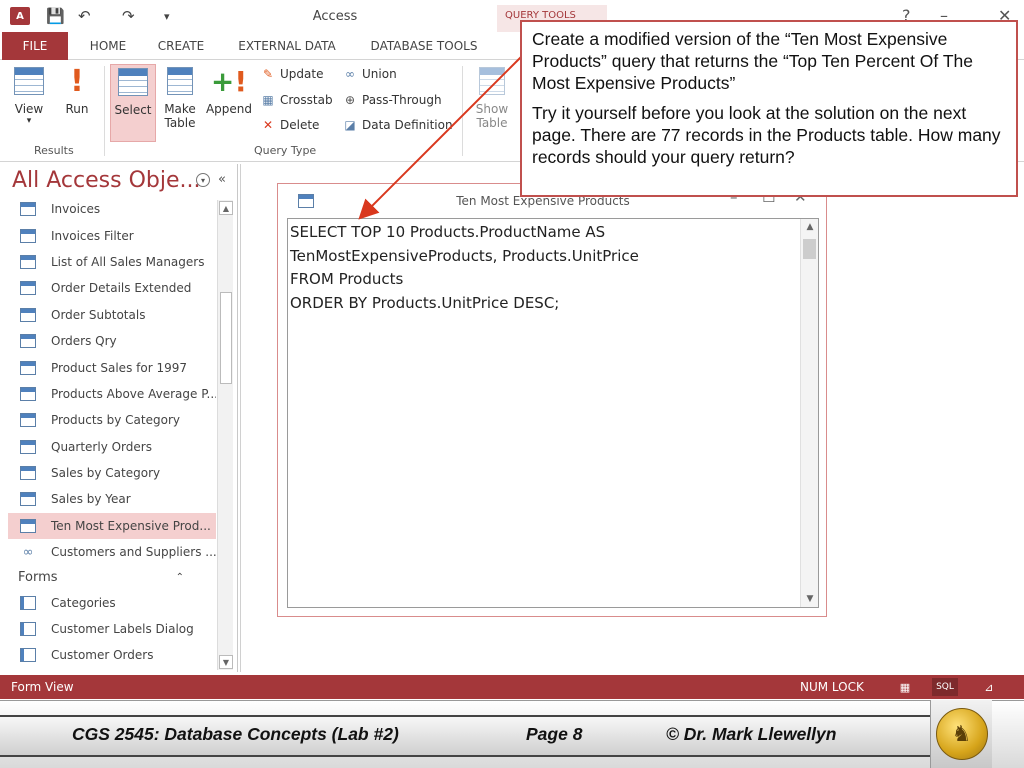 The width and height of the screenshot is (1024, 768). What do you see at coordinates (392, 100) in the screenshot?
I see `pass-through-query-button: ⊕ Pass-Through` at bounding box center [392, 100].